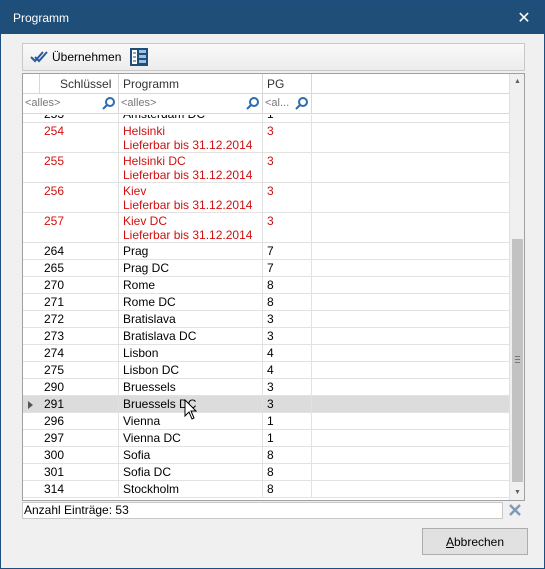  I want to click on cell-program-name: Sofia, so click(137, 455).